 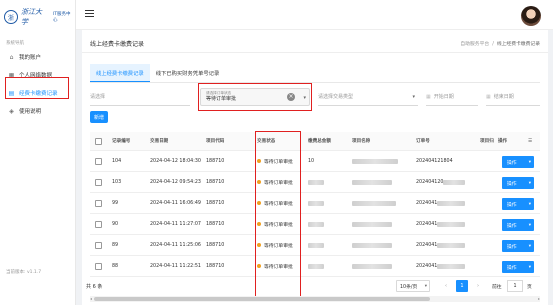 I want to click on breadcrumb: 自助服务平台 / 线上经费卡缴费记录, so click(x=500, y=44).